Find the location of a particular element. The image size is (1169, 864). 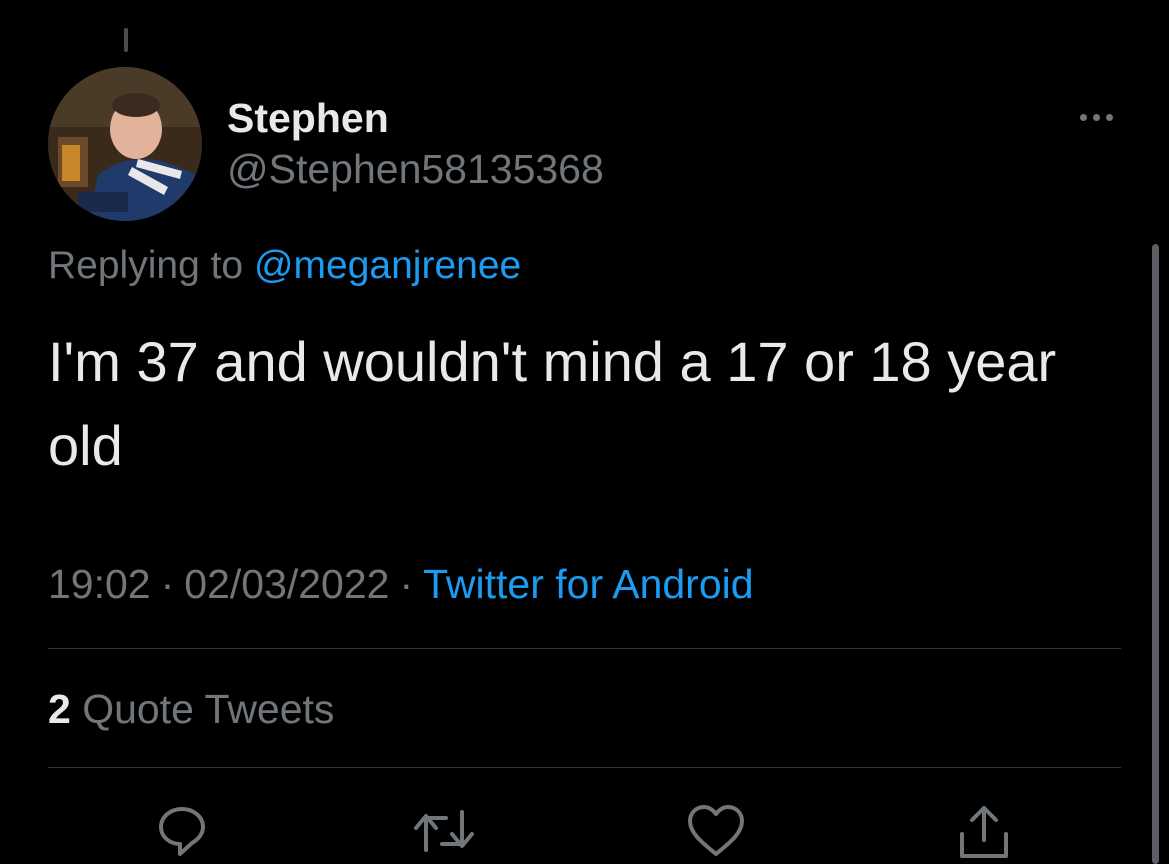

quote-tweets-link: 2 Quote Tweets is located at coordinates (191, 709).